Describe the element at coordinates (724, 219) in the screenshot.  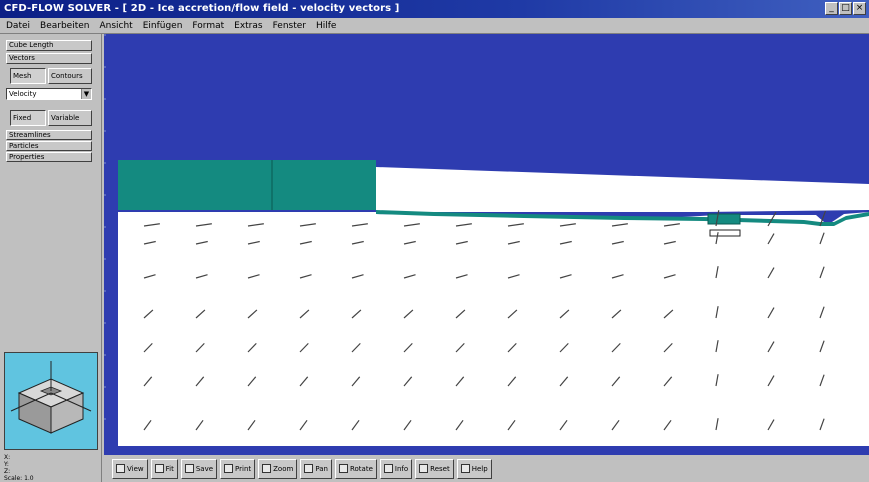
I see `teal-probe-box` at that location.